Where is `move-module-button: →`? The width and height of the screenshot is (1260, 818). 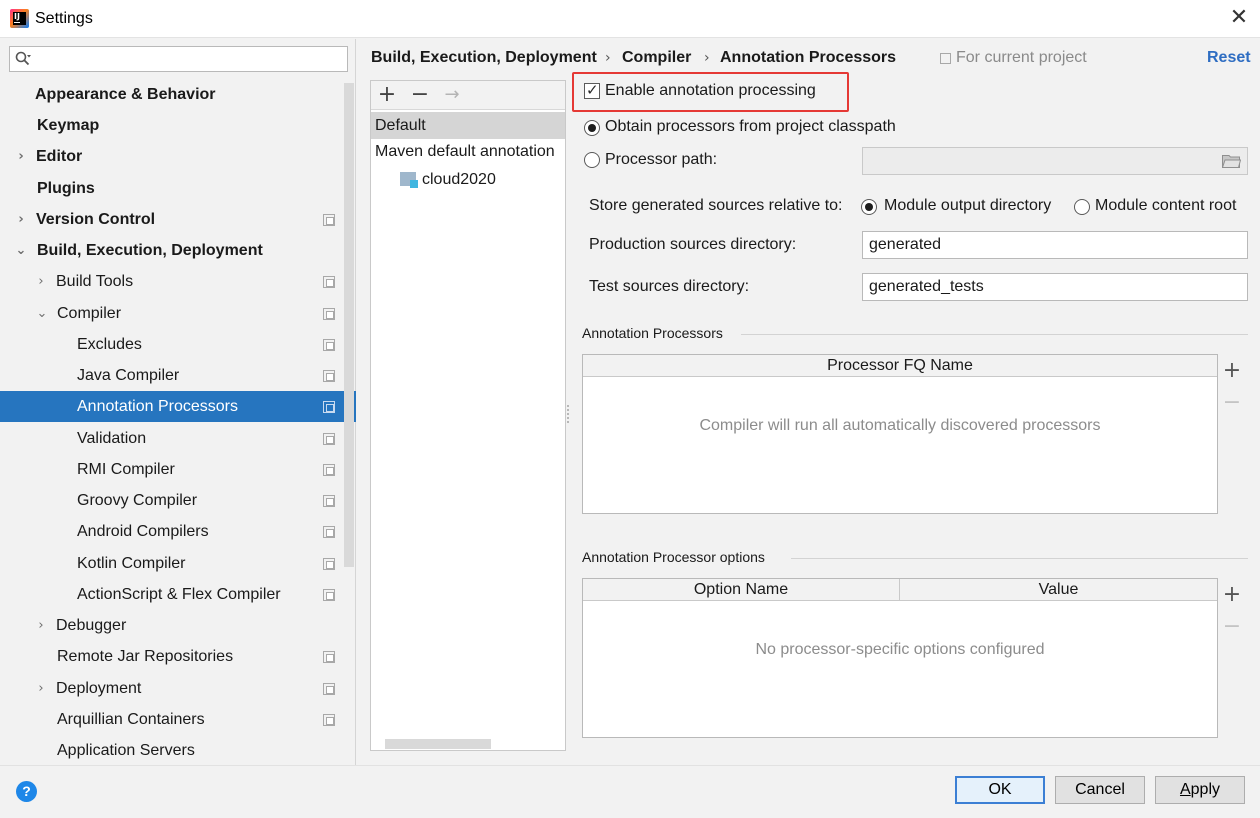
move-module-button: → is located at coordinates (452, 95).